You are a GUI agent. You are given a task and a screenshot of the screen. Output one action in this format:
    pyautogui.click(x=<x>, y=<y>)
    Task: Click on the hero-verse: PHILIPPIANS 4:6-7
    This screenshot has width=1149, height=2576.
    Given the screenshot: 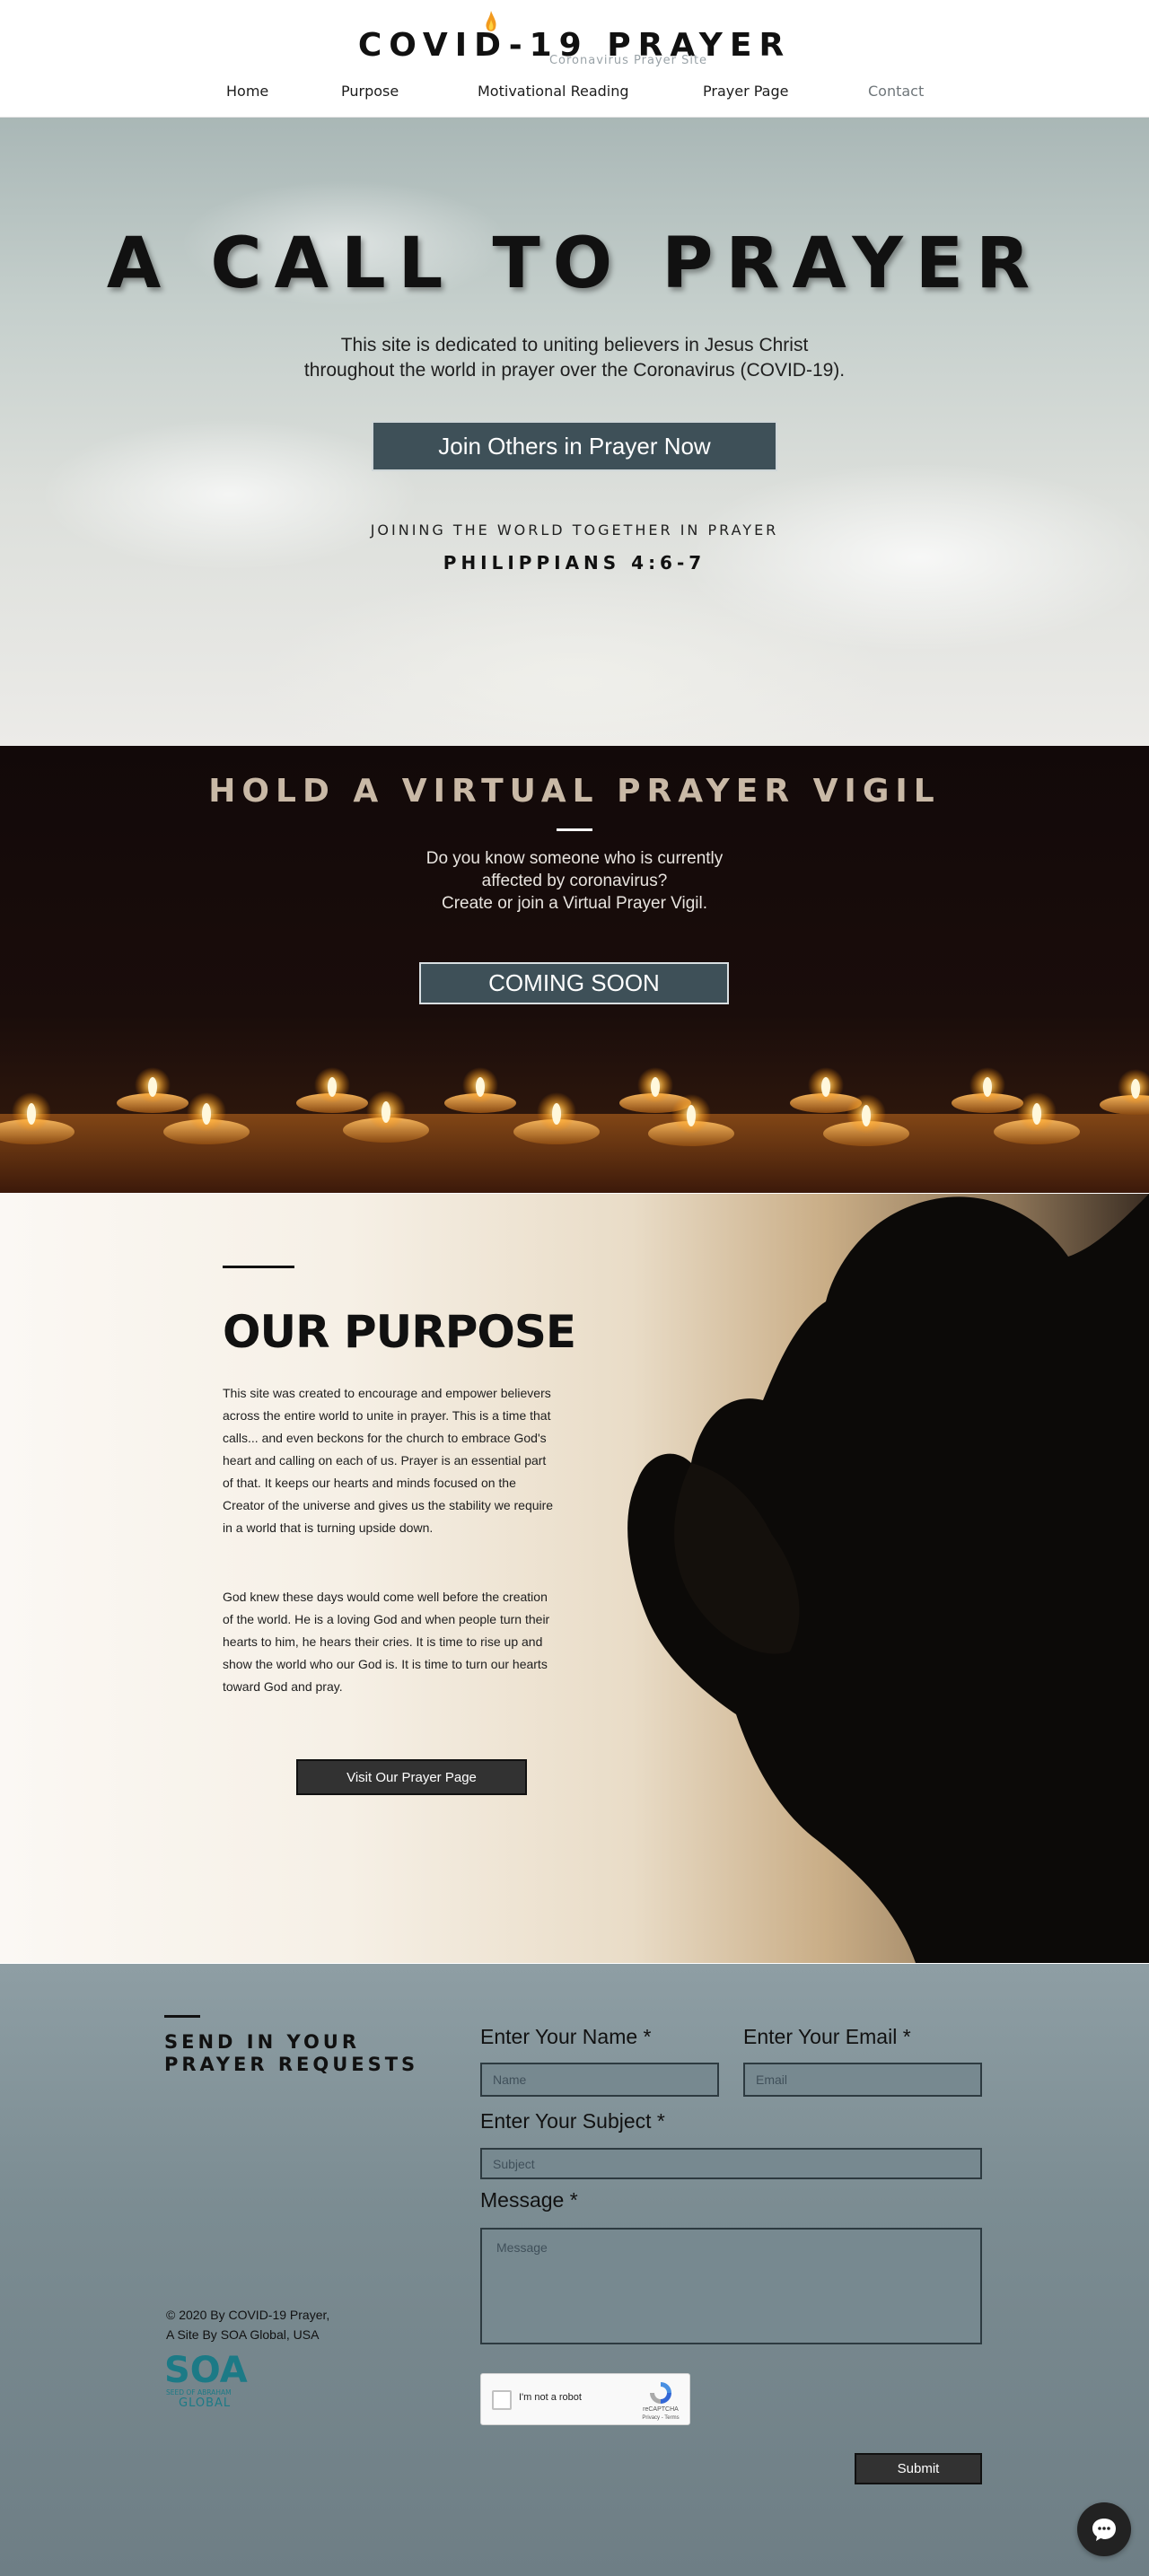 What is the action you would take?
    pyautogui.click(x=574, y=563)
    